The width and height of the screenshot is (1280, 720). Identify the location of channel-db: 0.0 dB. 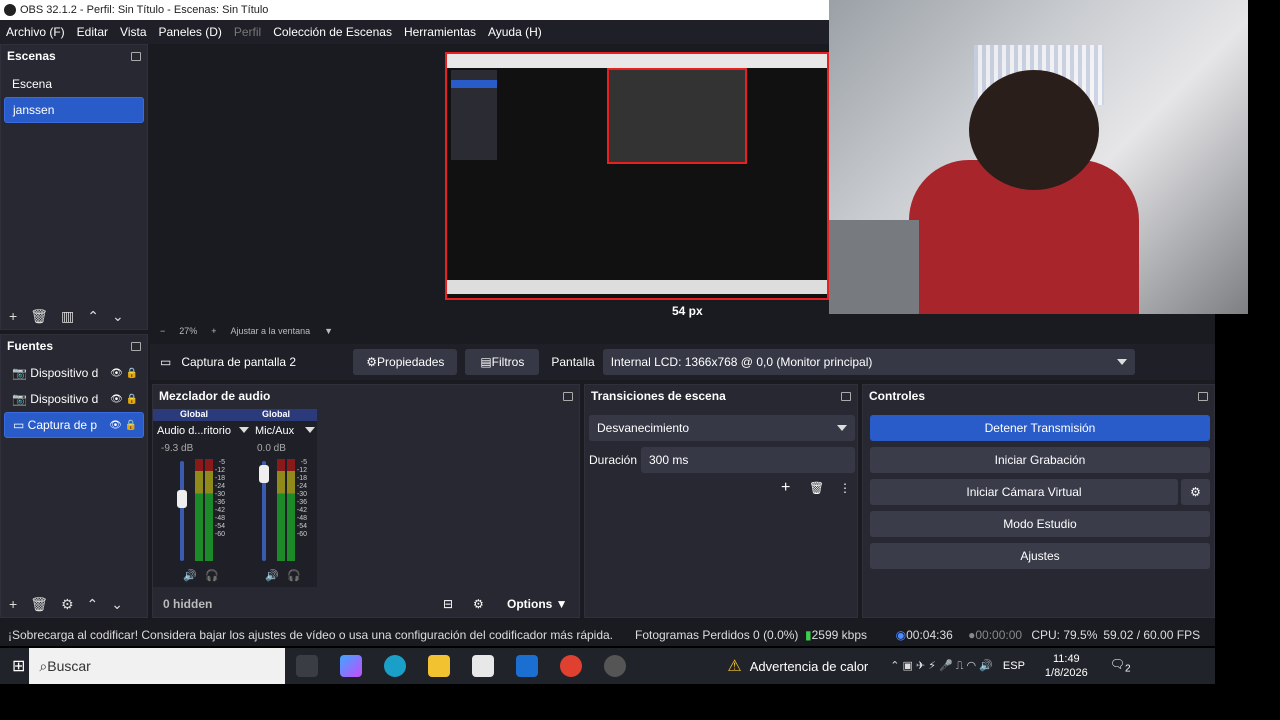
(271, 448).